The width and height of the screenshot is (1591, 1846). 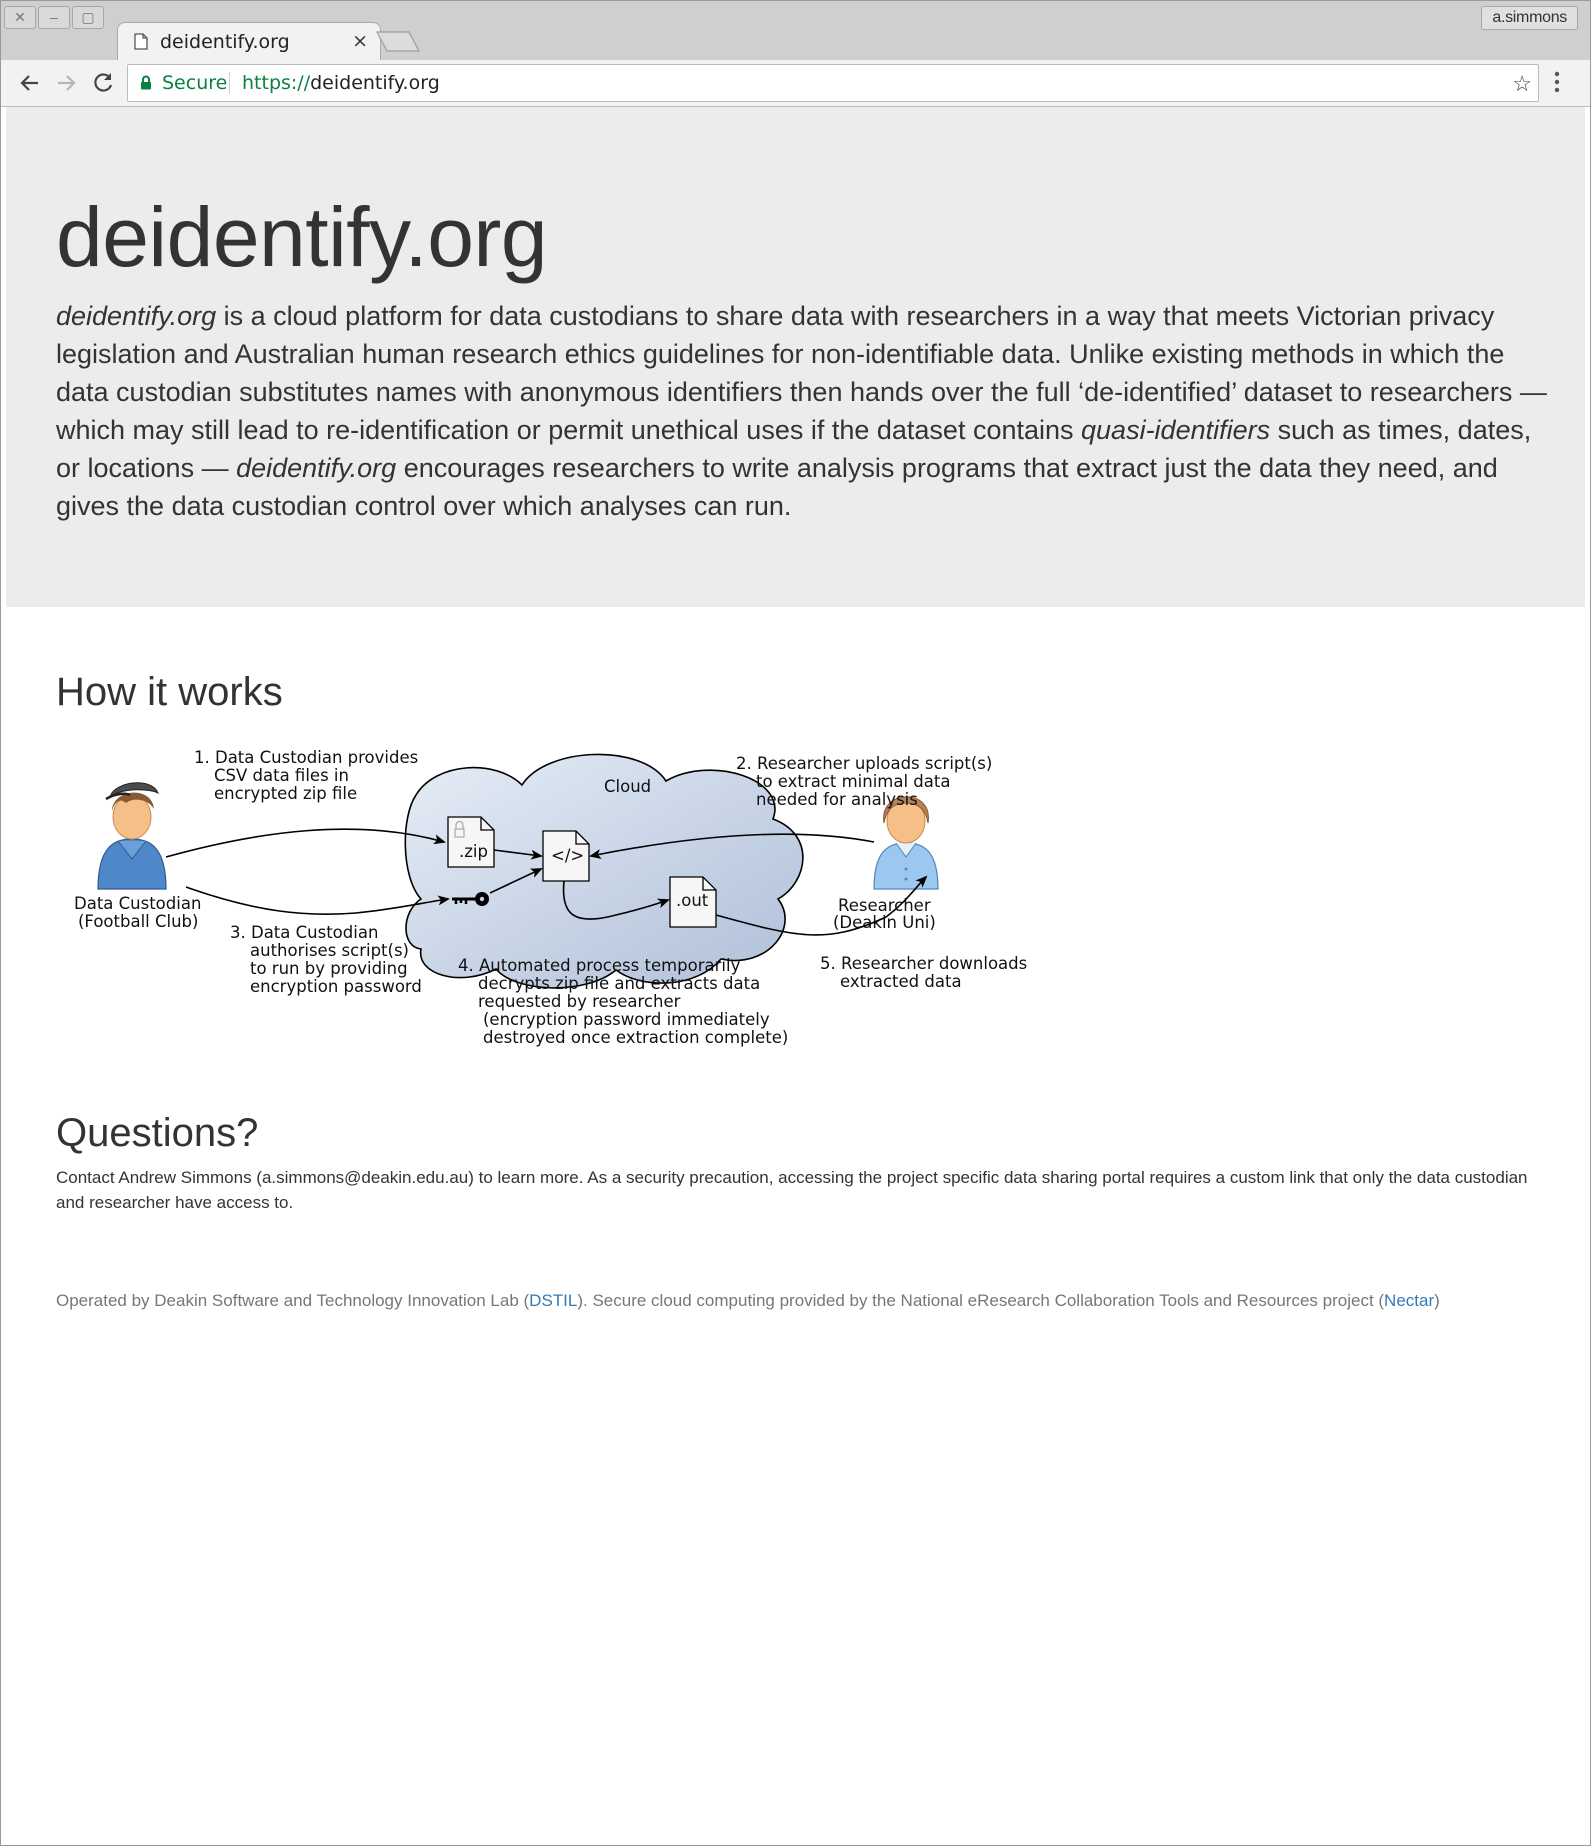 What do you see at coordinates (276, 83) in the screenshot?
I see `url-scheme: https://` at bounding box center [276, 83].